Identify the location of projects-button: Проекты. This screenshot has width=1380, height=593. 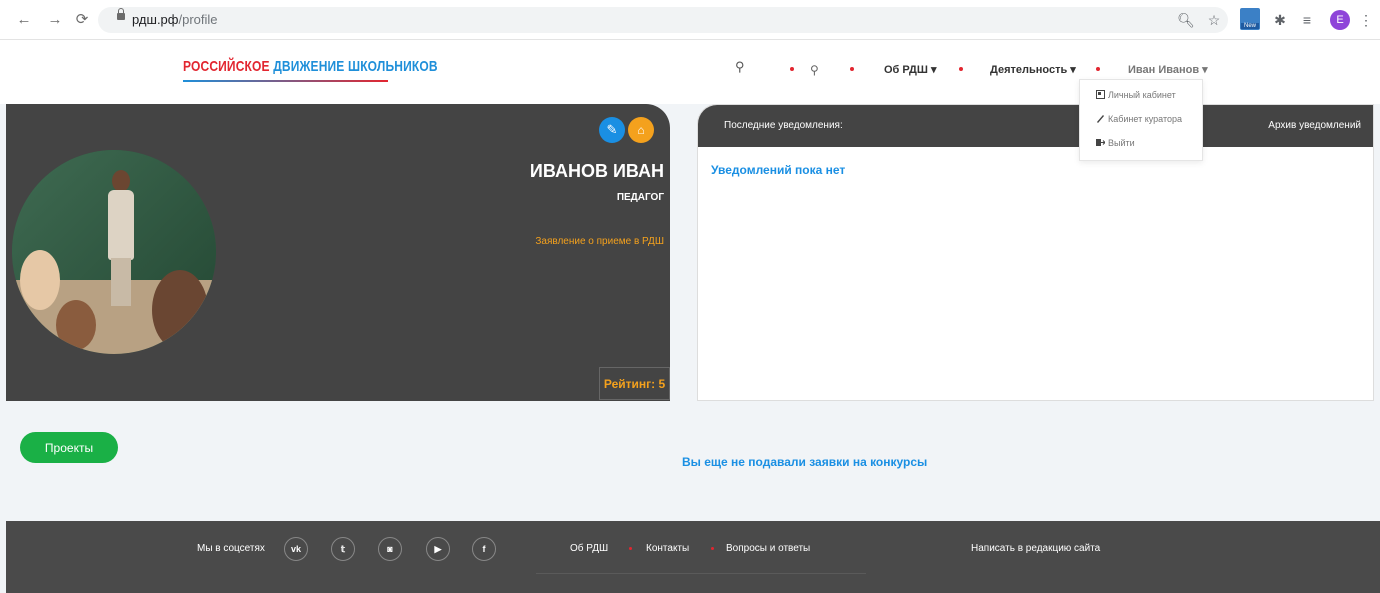
(69, 447).